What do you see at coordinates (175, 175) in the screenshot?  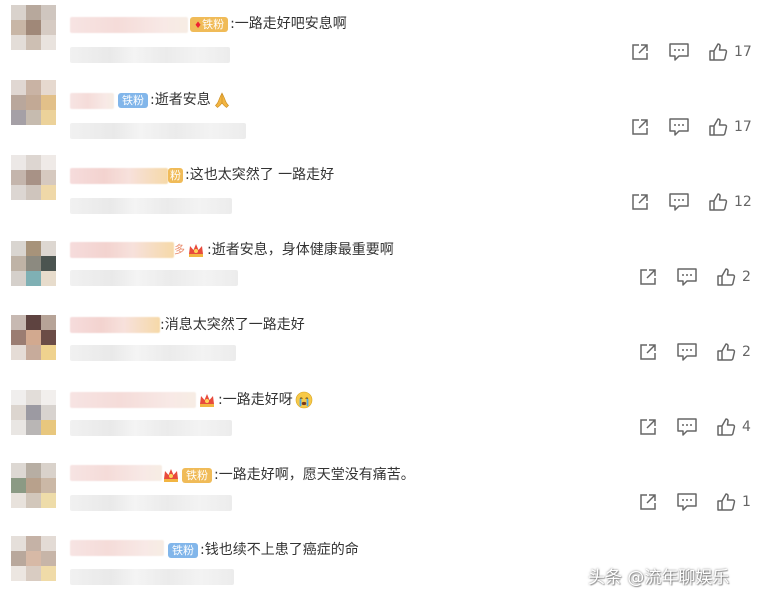 I see `fan-badge: 粉` at bounding box center [175, 175].